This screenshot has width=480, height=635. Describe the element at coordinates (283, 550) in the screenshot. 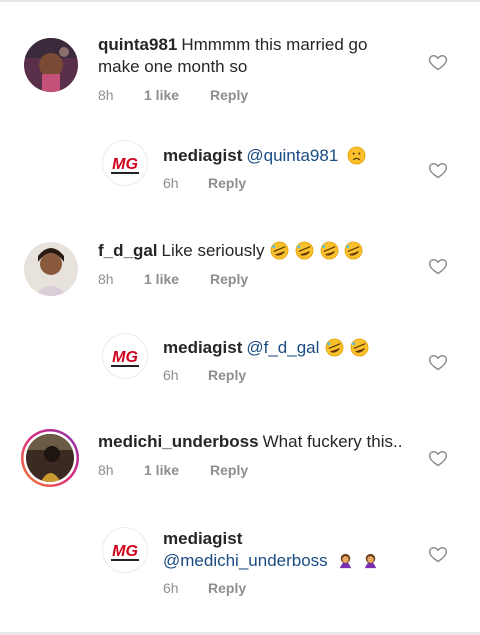

I see `comment-text: mediagist @medichi_underboss` at that location.